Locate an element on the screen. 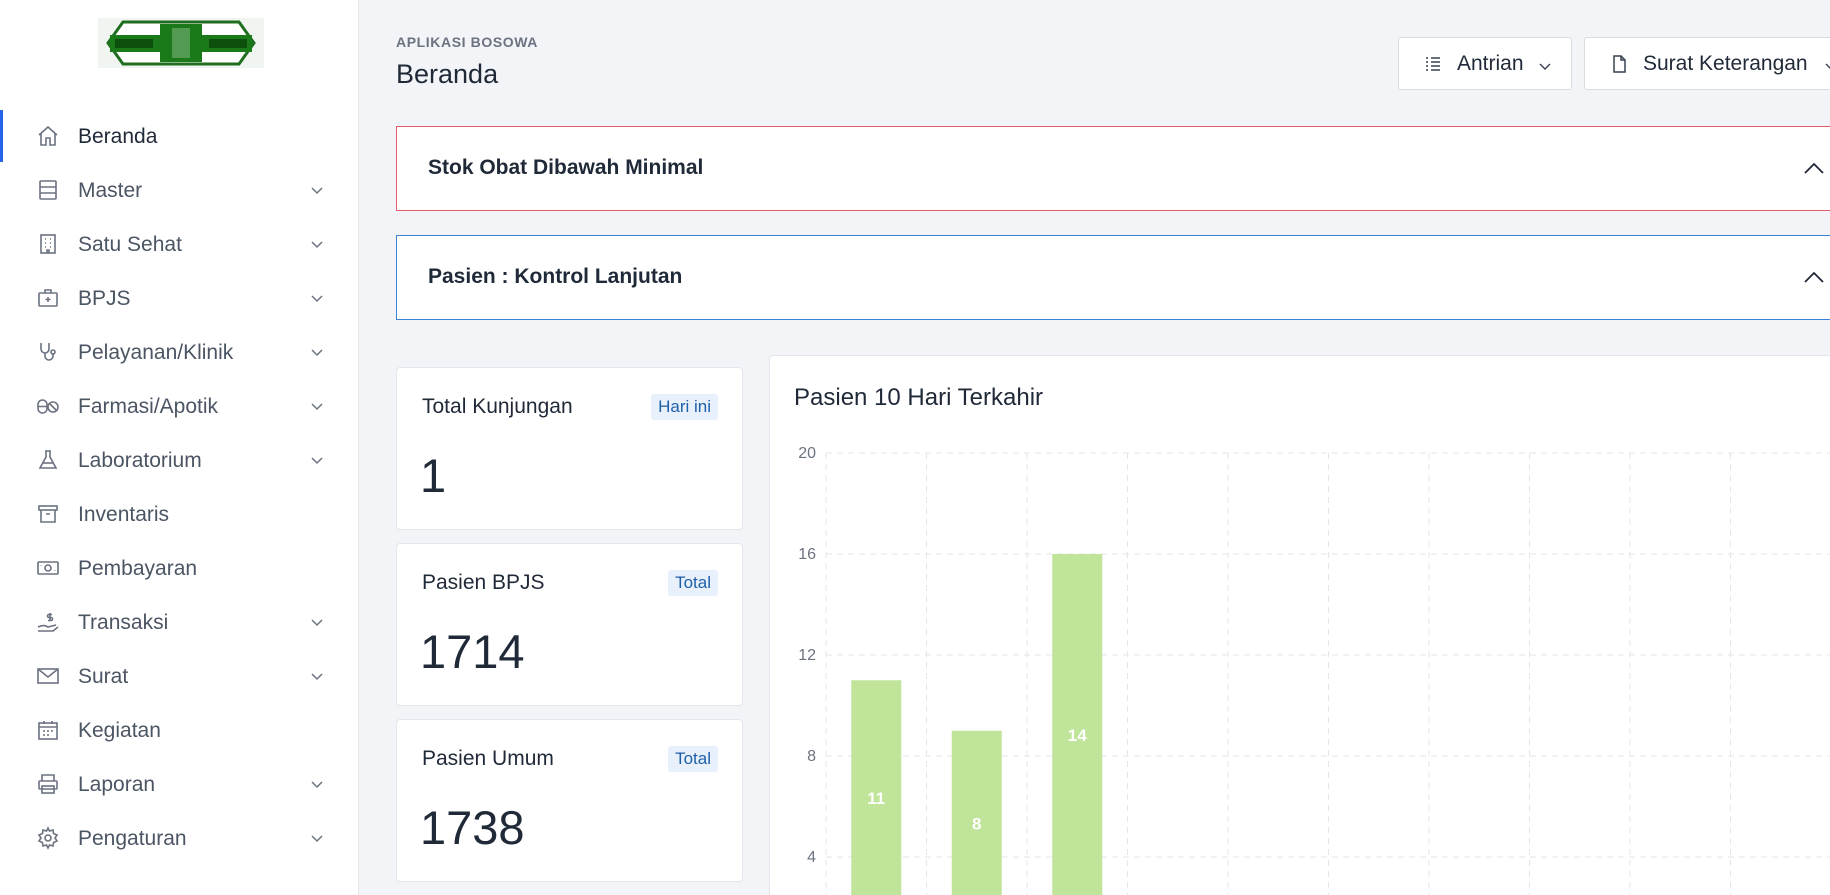 This screenshot has height=895, width=1830. kontrol-lanjutan-panel: Pasien : Kontrol Lanjutan is located at coordinates (1113, 277).